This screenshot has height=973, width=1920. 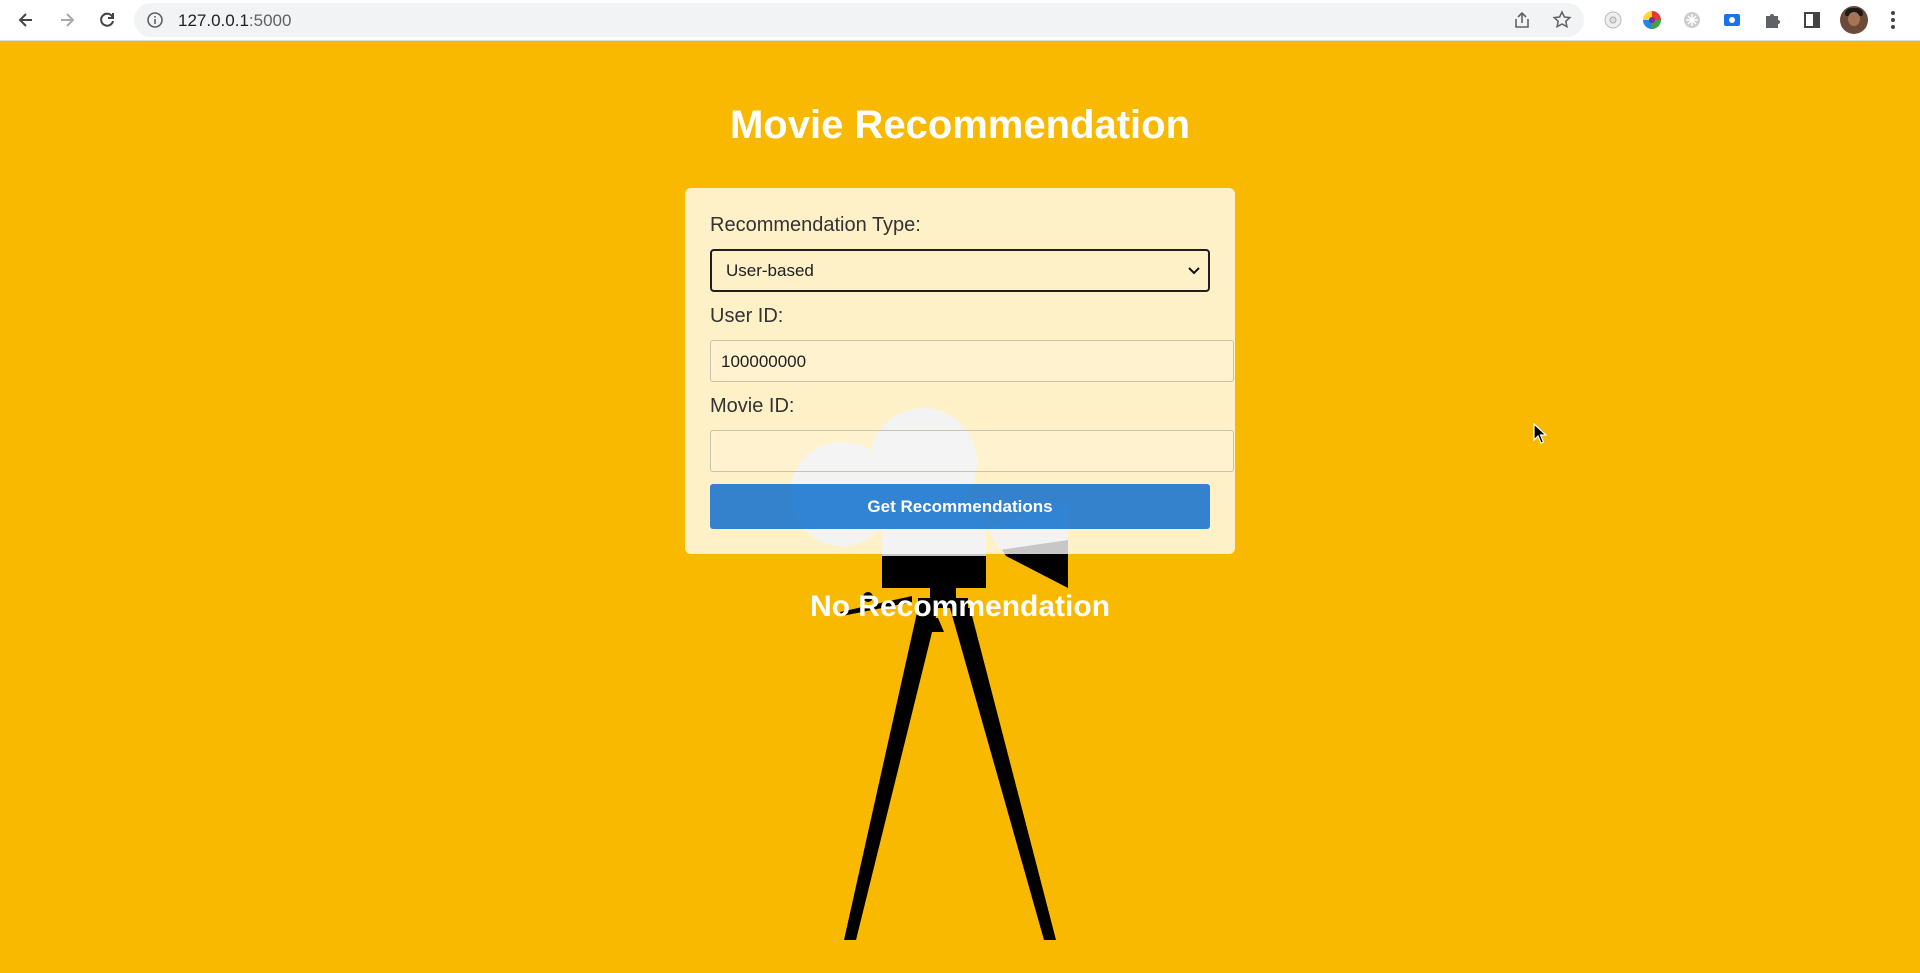 I want to click on user-id-input: 100000000, so click(x=972, y=361).